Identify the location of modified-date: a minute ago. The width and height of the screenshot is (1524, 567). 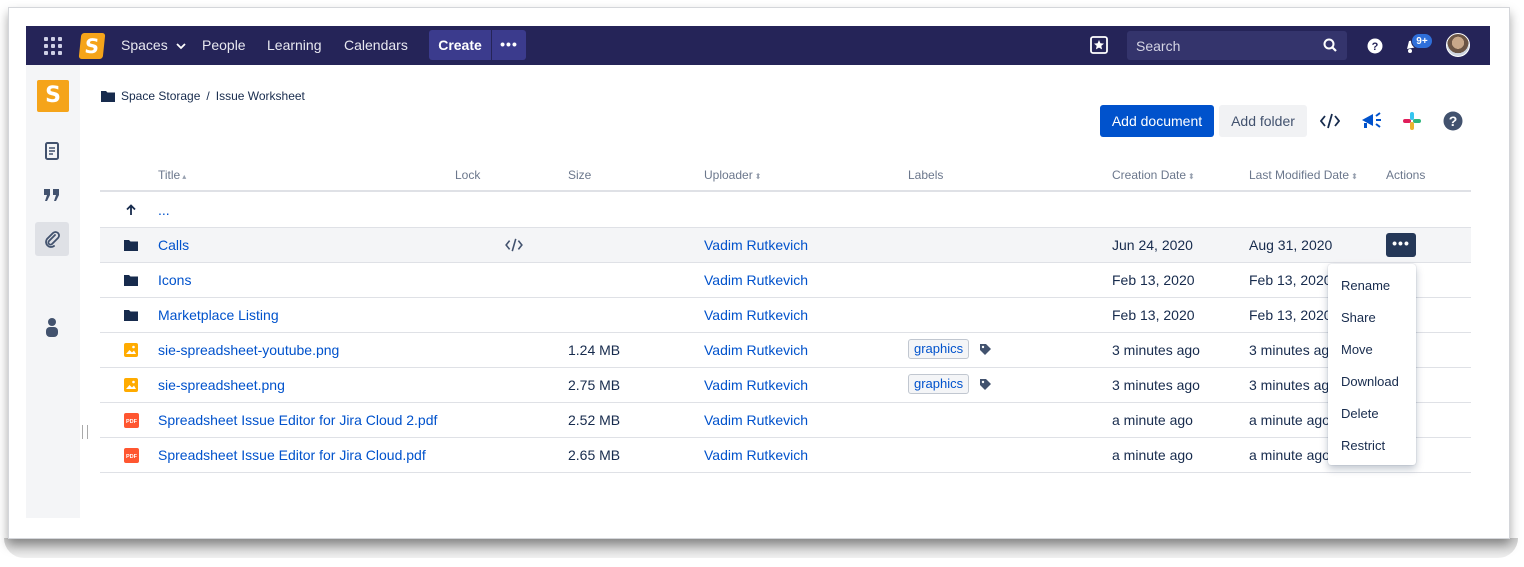
(1289, 420).